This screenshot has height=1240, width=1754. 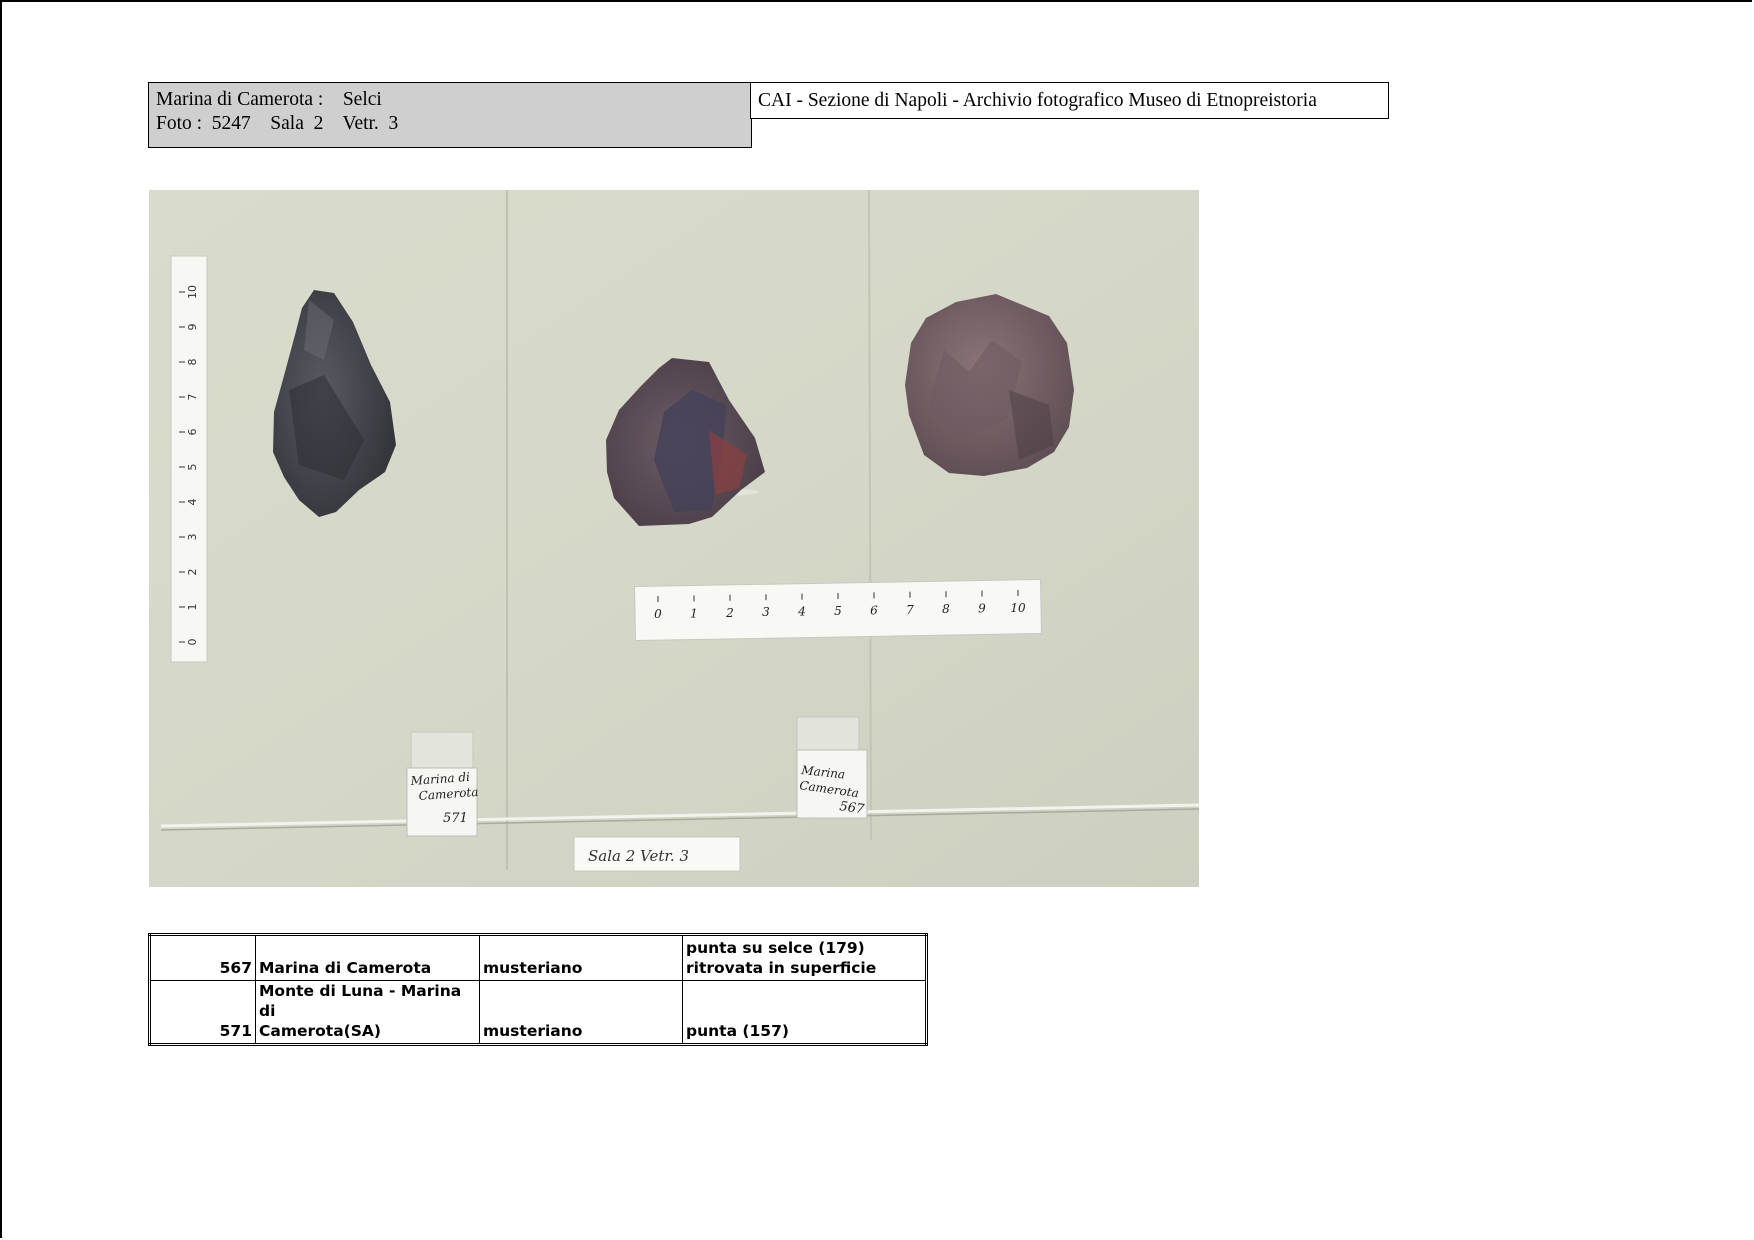 I want to click on horizontal-ruler-tick-label: 4, so click(x=801, y=612).